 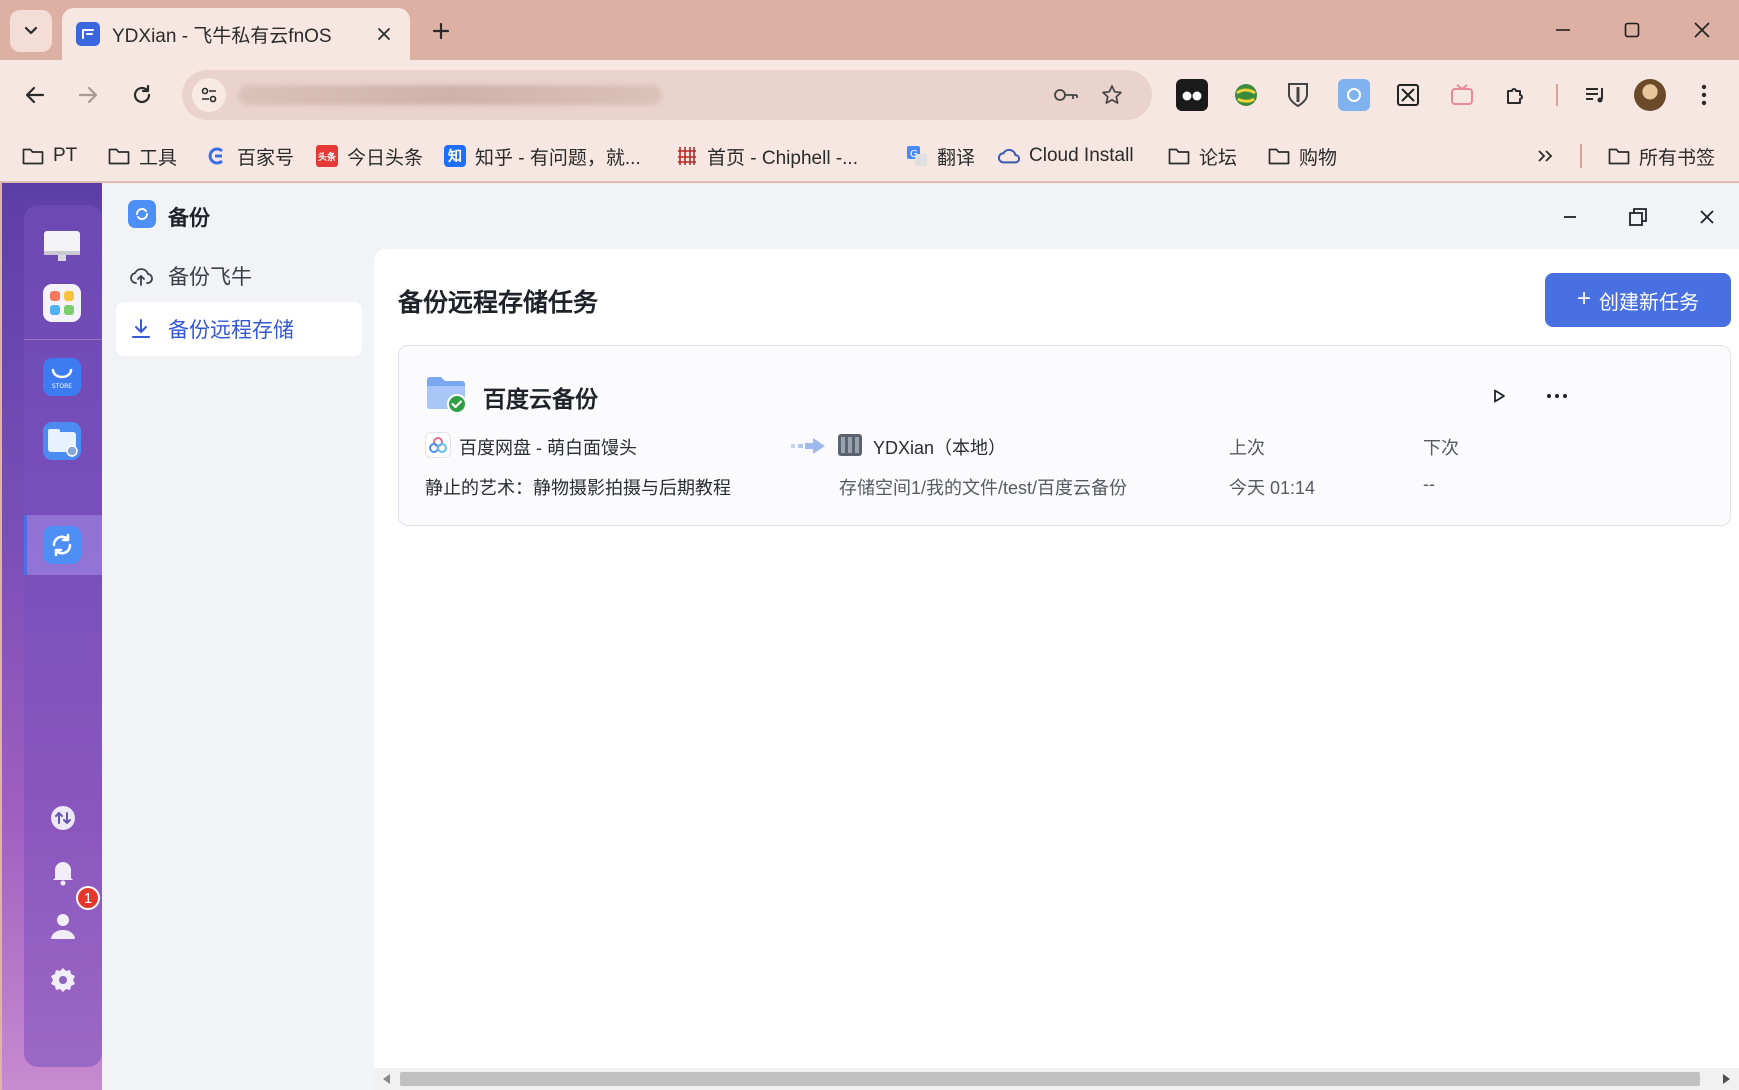 I want to click on extension-capture-icon, so click(x=1408, y=95).